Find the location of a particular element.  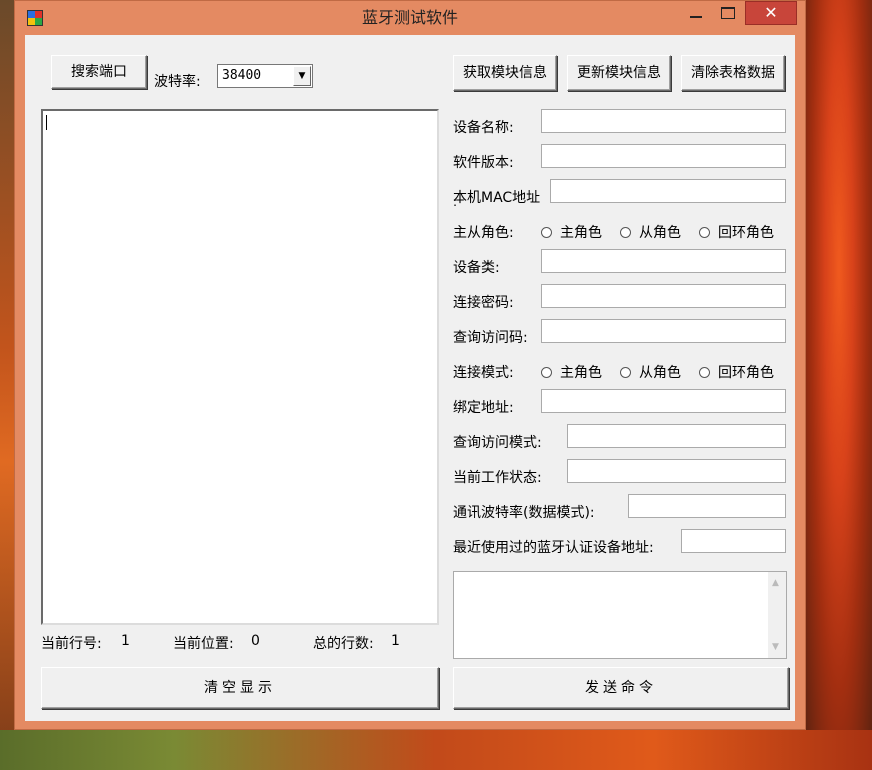

mac-address-label: 本机MAC地址 is located at coordinates (497, 198).